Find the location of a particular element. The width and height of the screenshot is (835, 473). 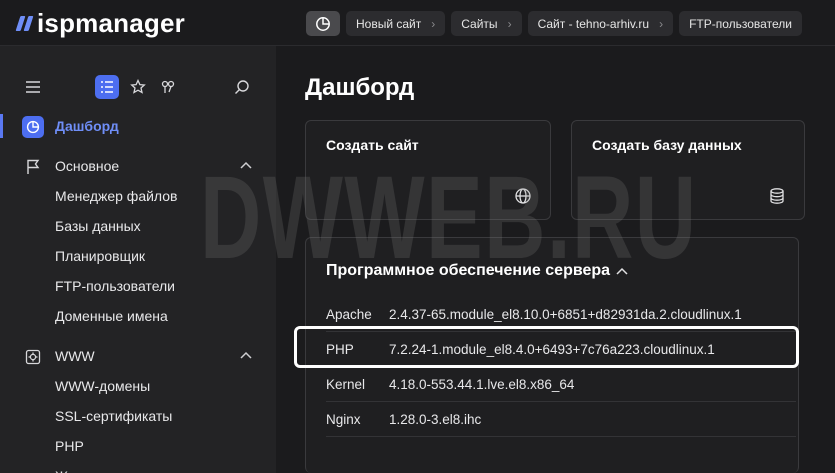

tab-label: FTP-пользователи is located at coordinates (740, 23).